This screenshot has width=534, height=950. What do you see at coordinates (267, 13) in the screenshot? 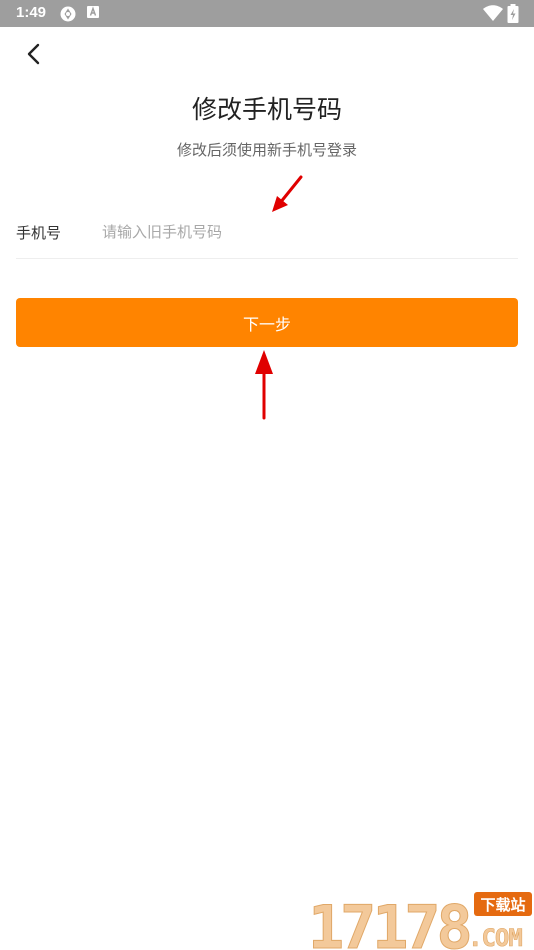
I see `status-bar: 1:49` at bounding box center [267, 13].